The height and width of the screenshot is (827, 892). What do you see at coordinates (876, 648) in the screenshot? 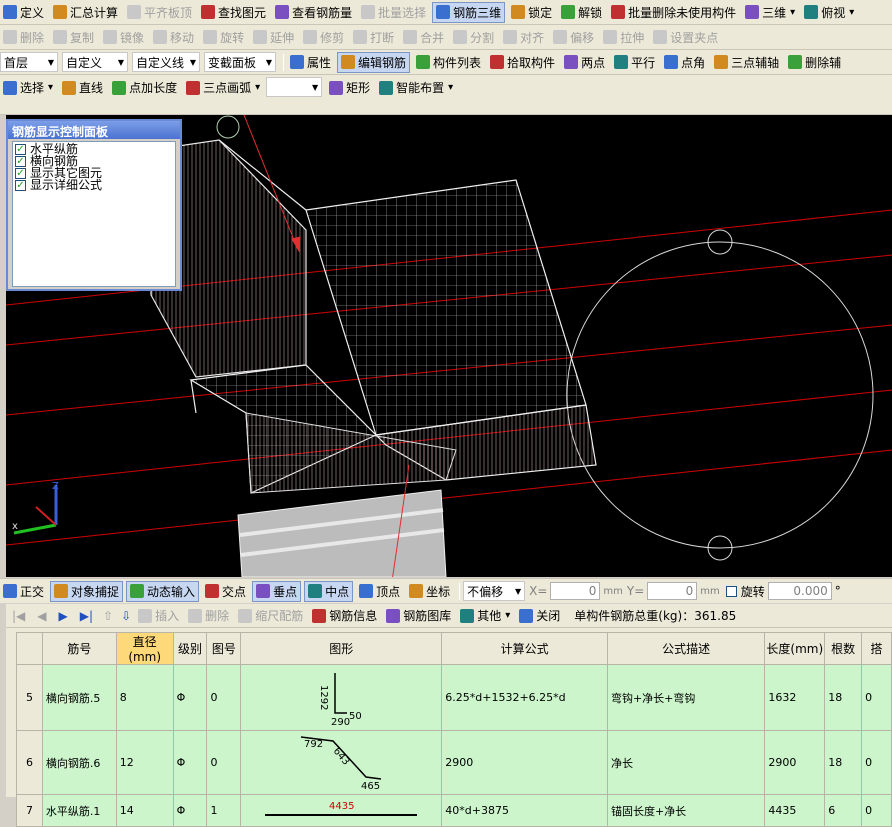
I see `column-header: 搭` at bounding box center [876, 648].